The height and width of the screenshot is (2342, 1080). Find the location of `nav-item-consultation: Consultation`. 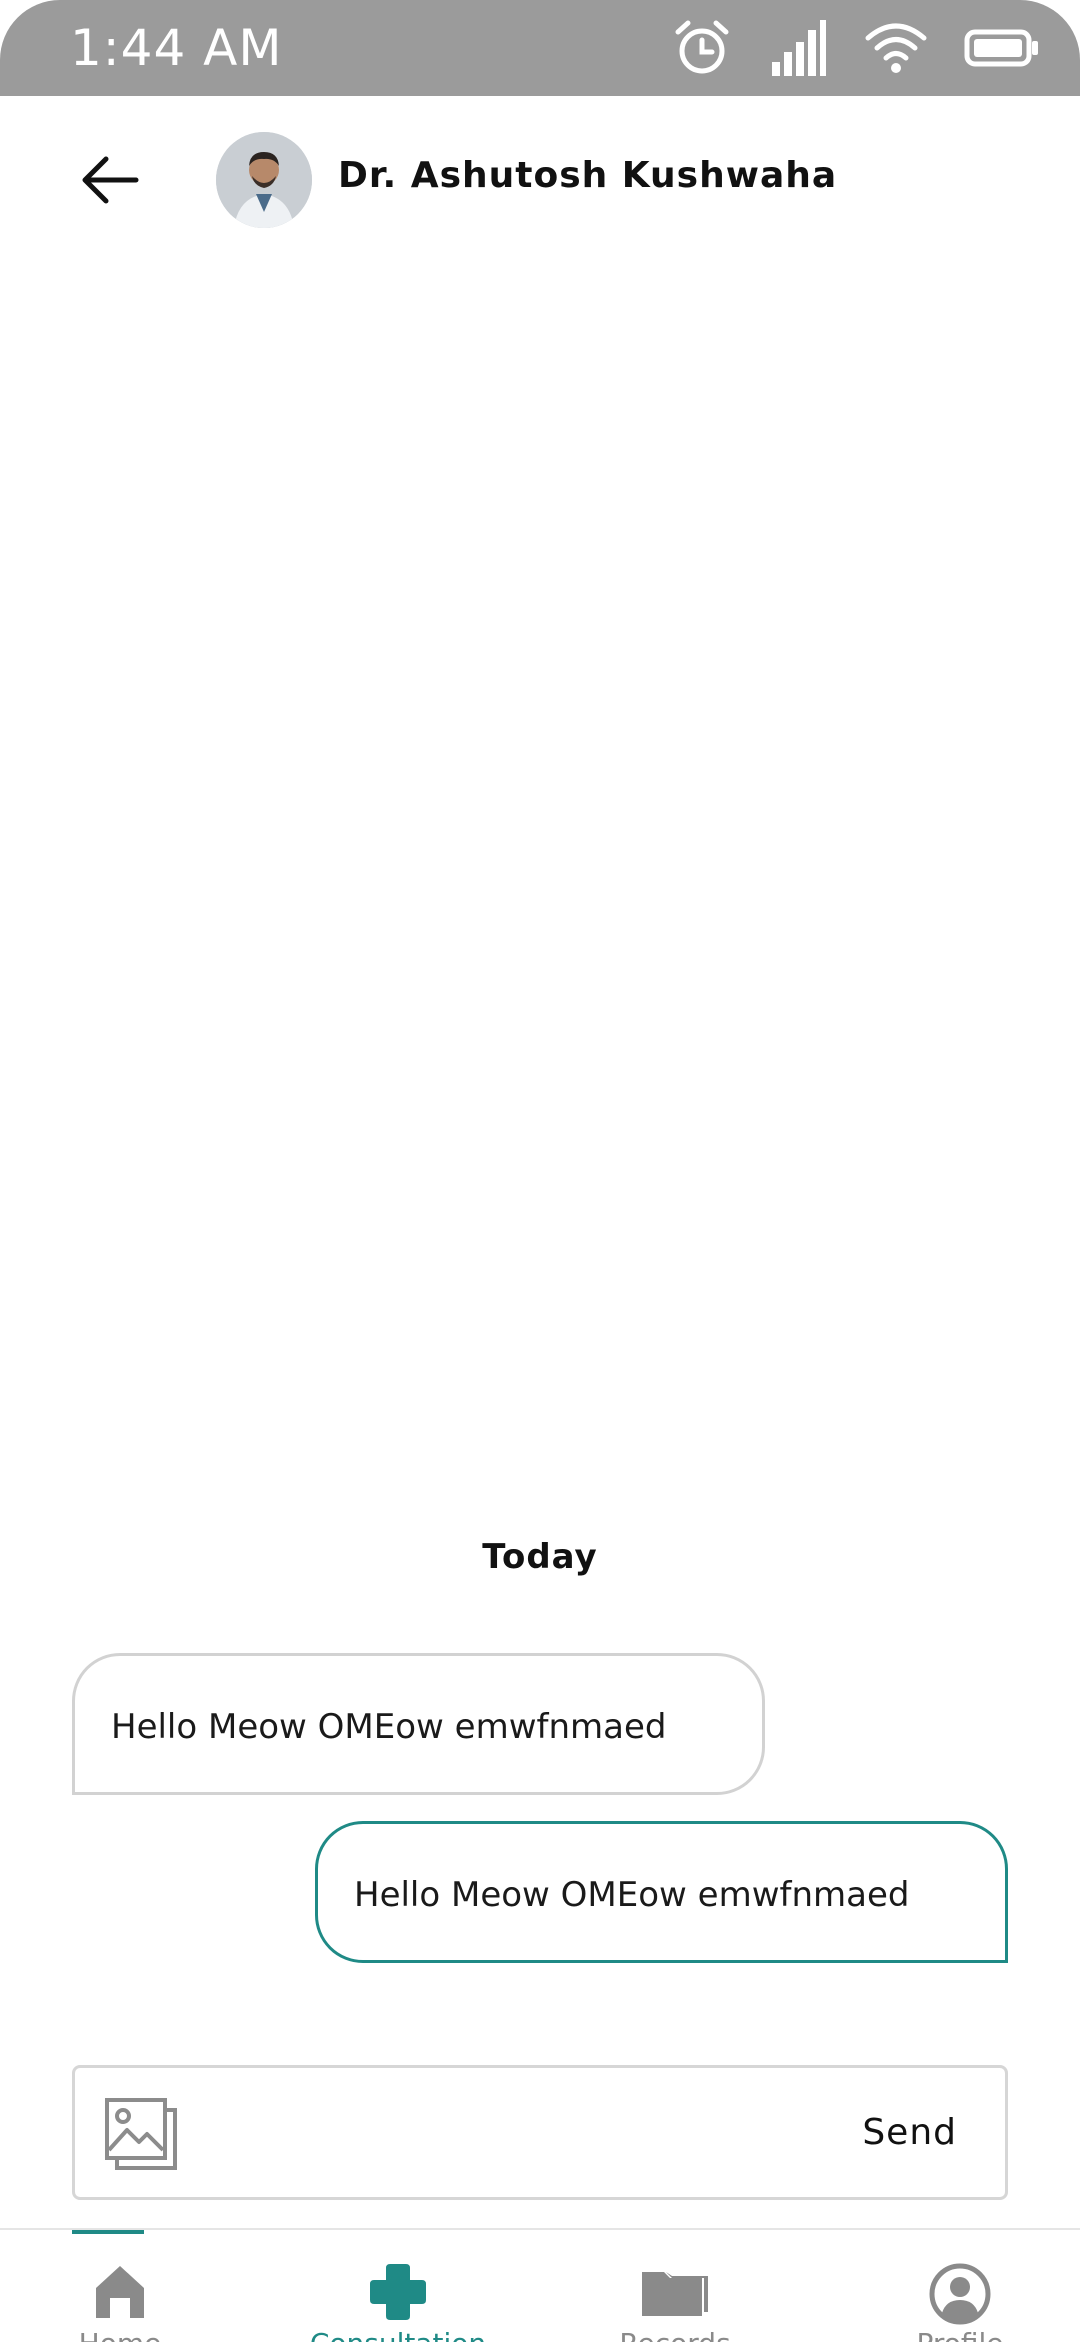

nav-item-consultation: Consultation is located at coordinates (398, 2286).